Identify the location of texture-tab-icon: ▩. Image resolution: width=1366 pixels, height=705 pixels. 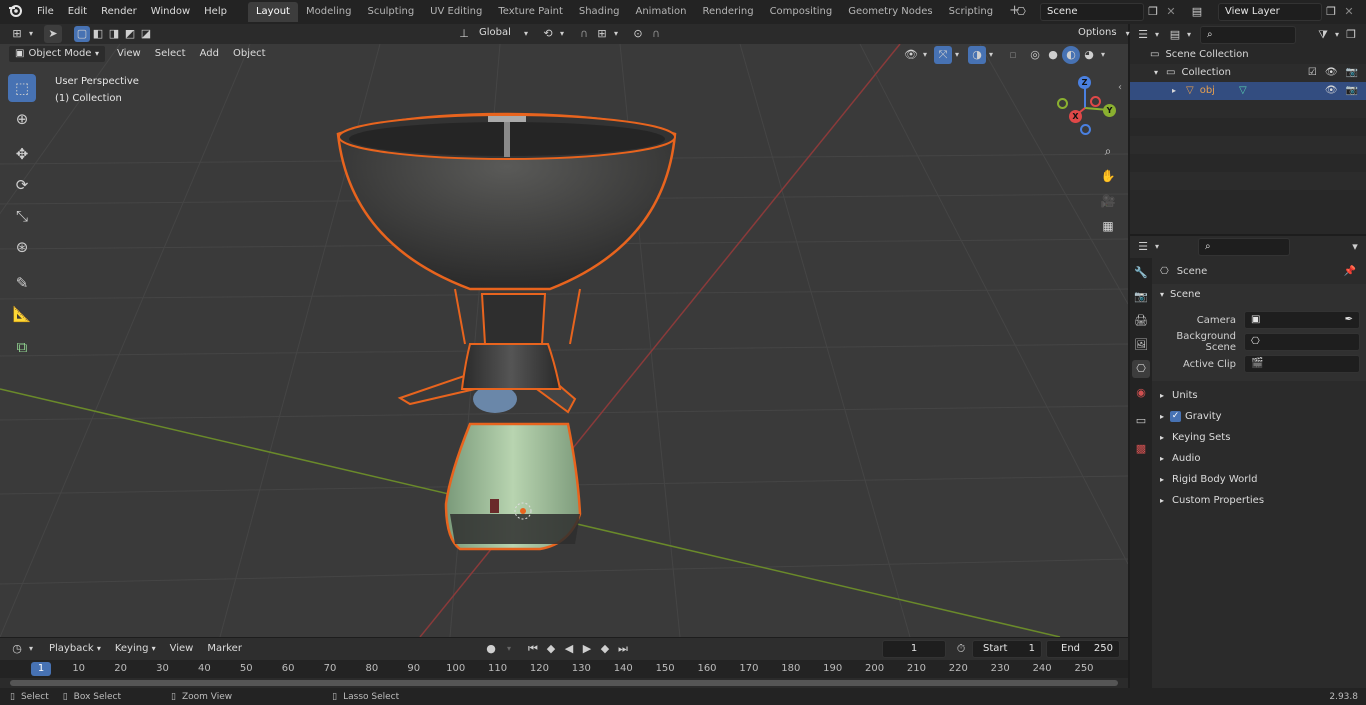
(1141, 449).